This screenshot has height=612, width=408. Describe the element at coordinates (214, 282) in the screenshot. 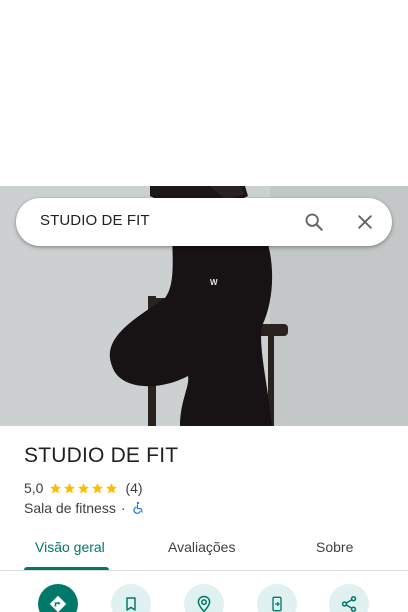

I see `svg-text: W` at that location.